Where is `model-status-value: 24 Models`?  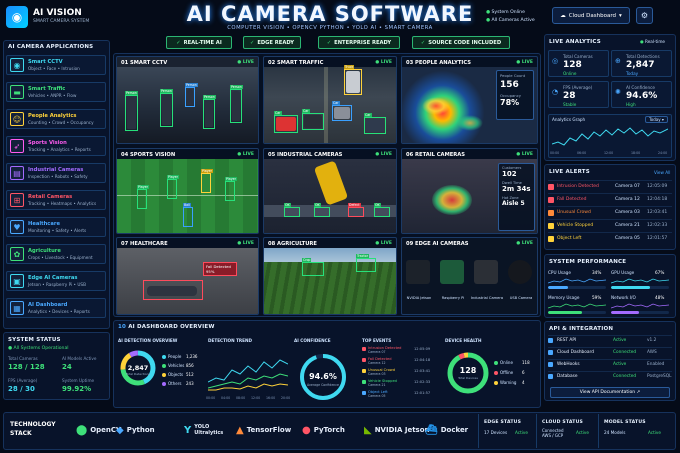 model-status-value: 24 Models is located at coordinates (615, 432).